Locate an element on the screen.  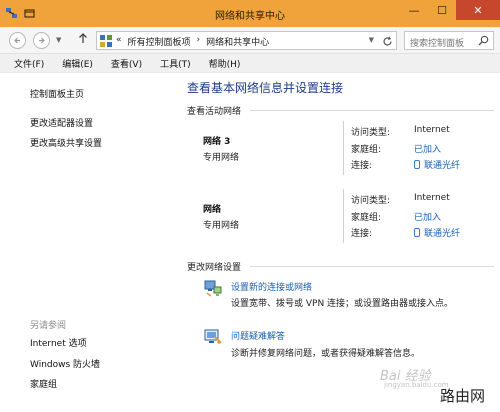
homegroup-link: 家庭组 is located at coordinates (43, 383).